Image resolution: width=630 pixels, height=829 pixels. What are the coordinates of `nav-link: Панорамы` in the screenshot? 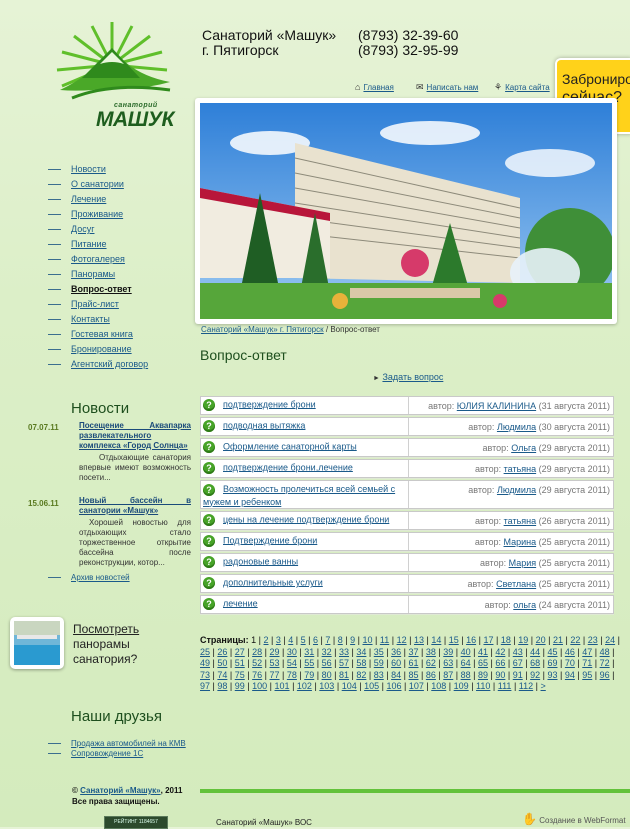 It's located at (93, 274).